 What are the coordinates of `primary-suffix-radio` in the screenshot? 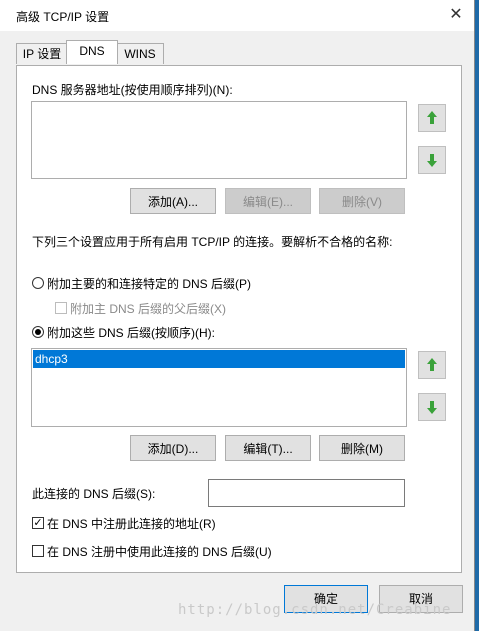 It's located at (38, 283).